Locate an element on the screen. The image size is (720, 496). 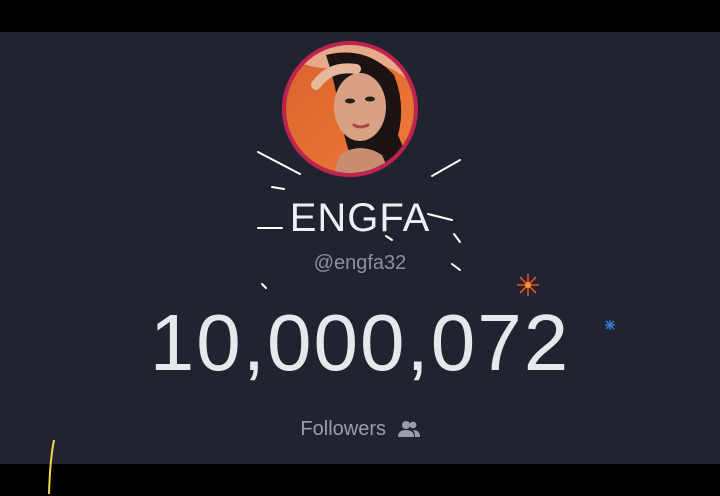
followers-label: Followers is located at coordinates (343, 429).